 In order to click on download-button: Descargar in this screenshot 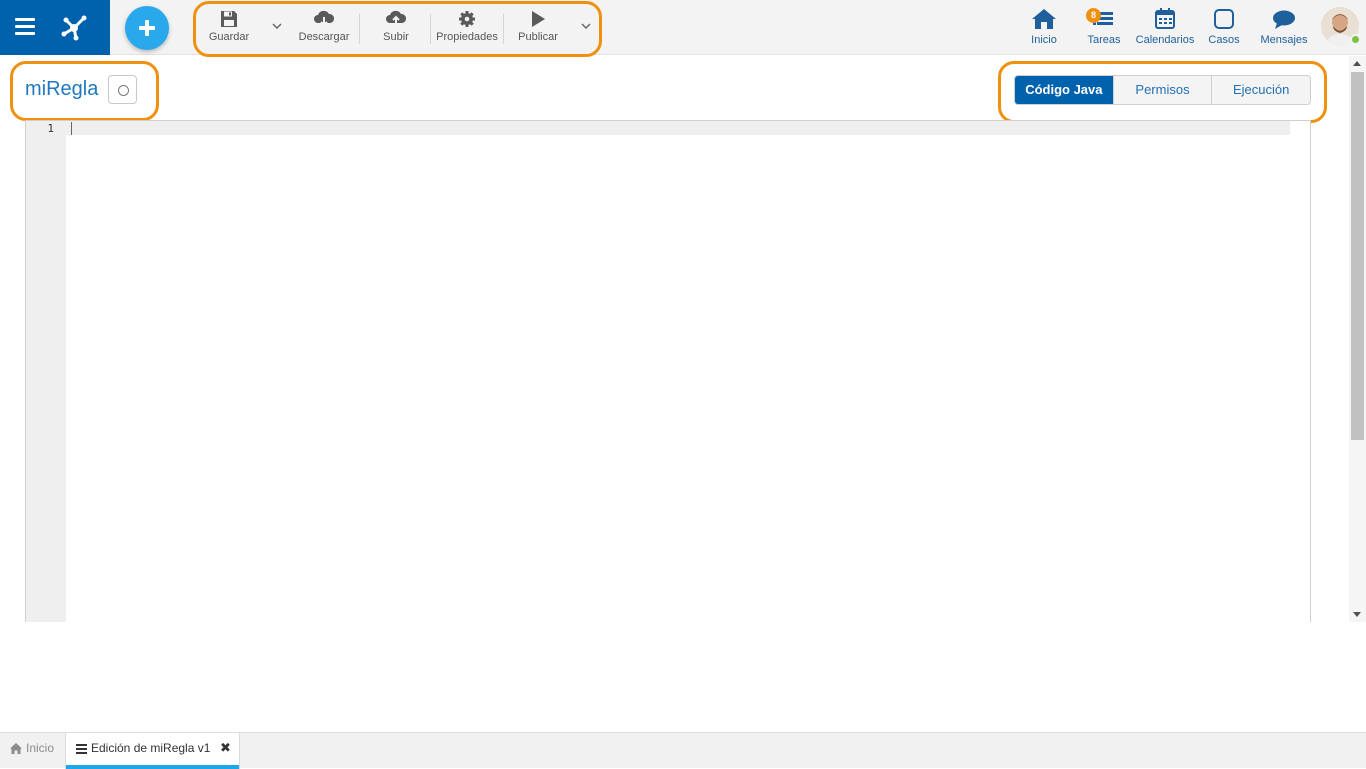, I will do `click(324, 27)`.